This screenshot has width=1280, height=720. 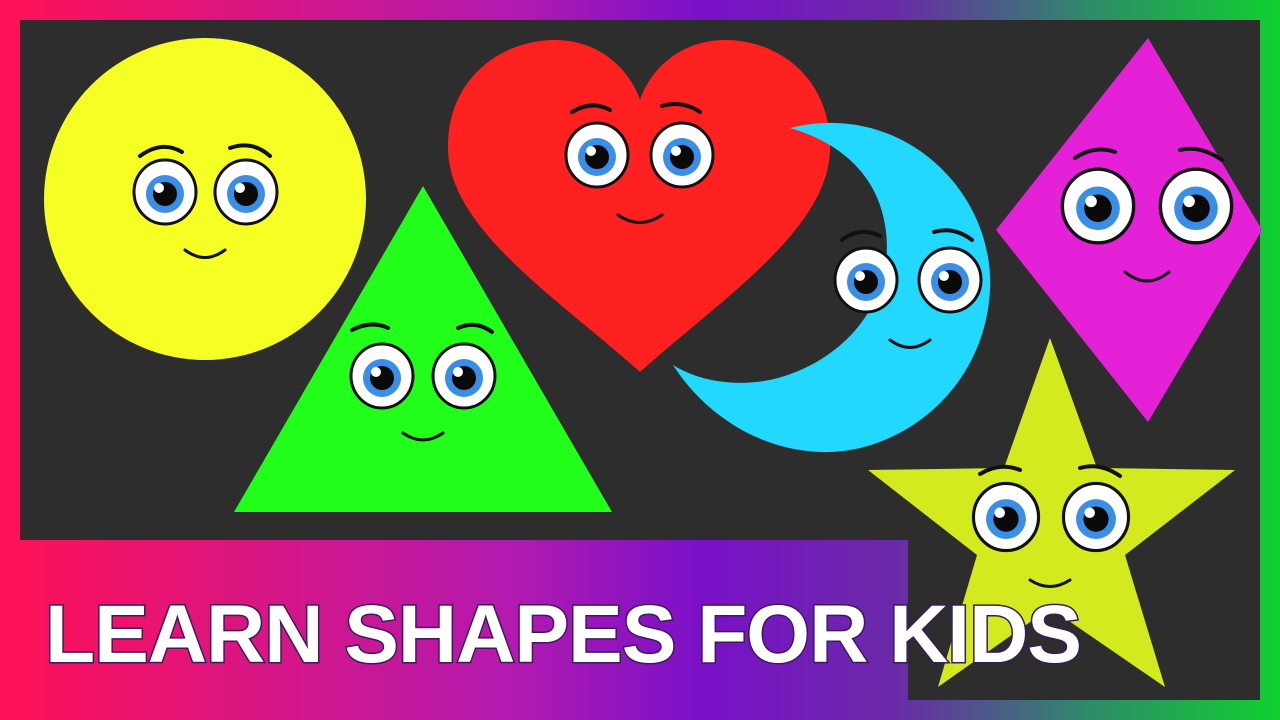 I want to click on title-banner: LEARN SHAPES FOR KIDS, so click(x=563, y=634).